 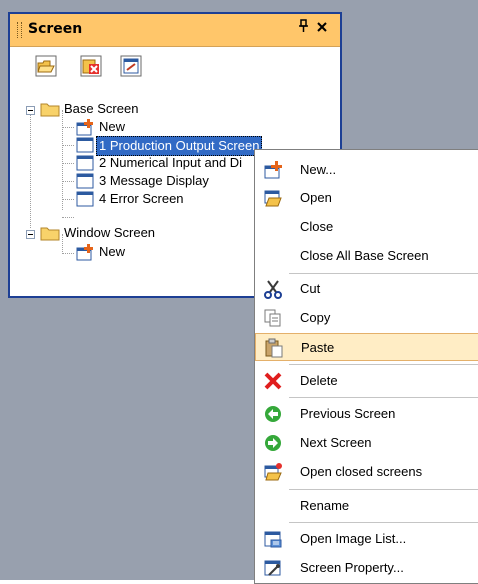 What do you see at coordinates (141, 199) in the screenshot?
I see `tree-node-screen-4: 4 Error Screen` at bounding box center [141, 199].